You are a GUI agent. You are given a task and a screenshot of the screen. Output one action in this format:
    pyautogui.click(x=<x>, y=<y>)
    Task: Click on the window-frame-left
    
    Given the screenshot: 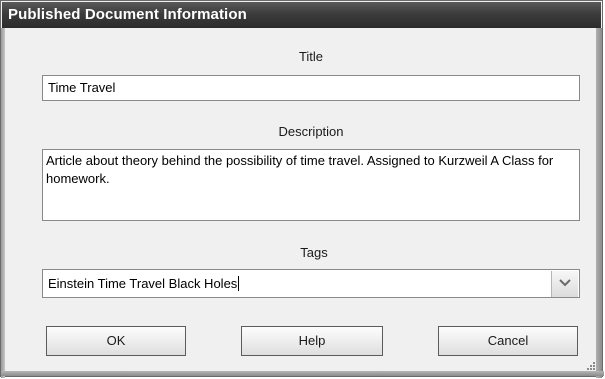 What is the action you would take?
    pyautogui.click(x=3, y=203)
    